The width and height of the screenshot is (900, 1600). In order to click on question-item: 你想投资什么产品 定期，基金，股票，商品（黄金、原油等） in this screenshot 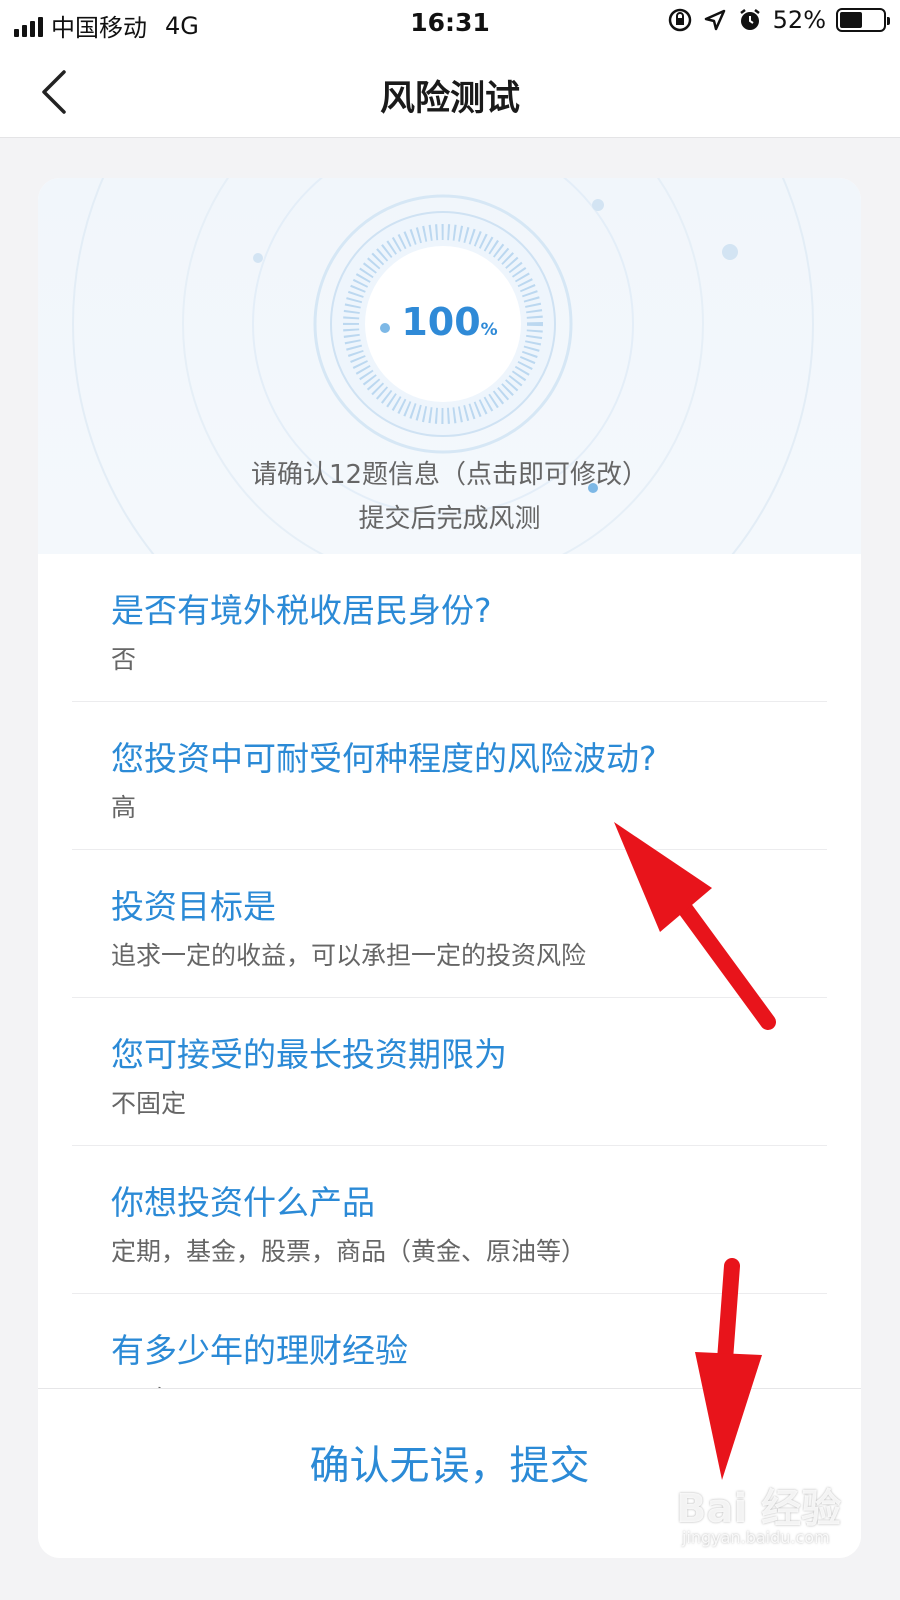, I will do `click(449, 1220)`.